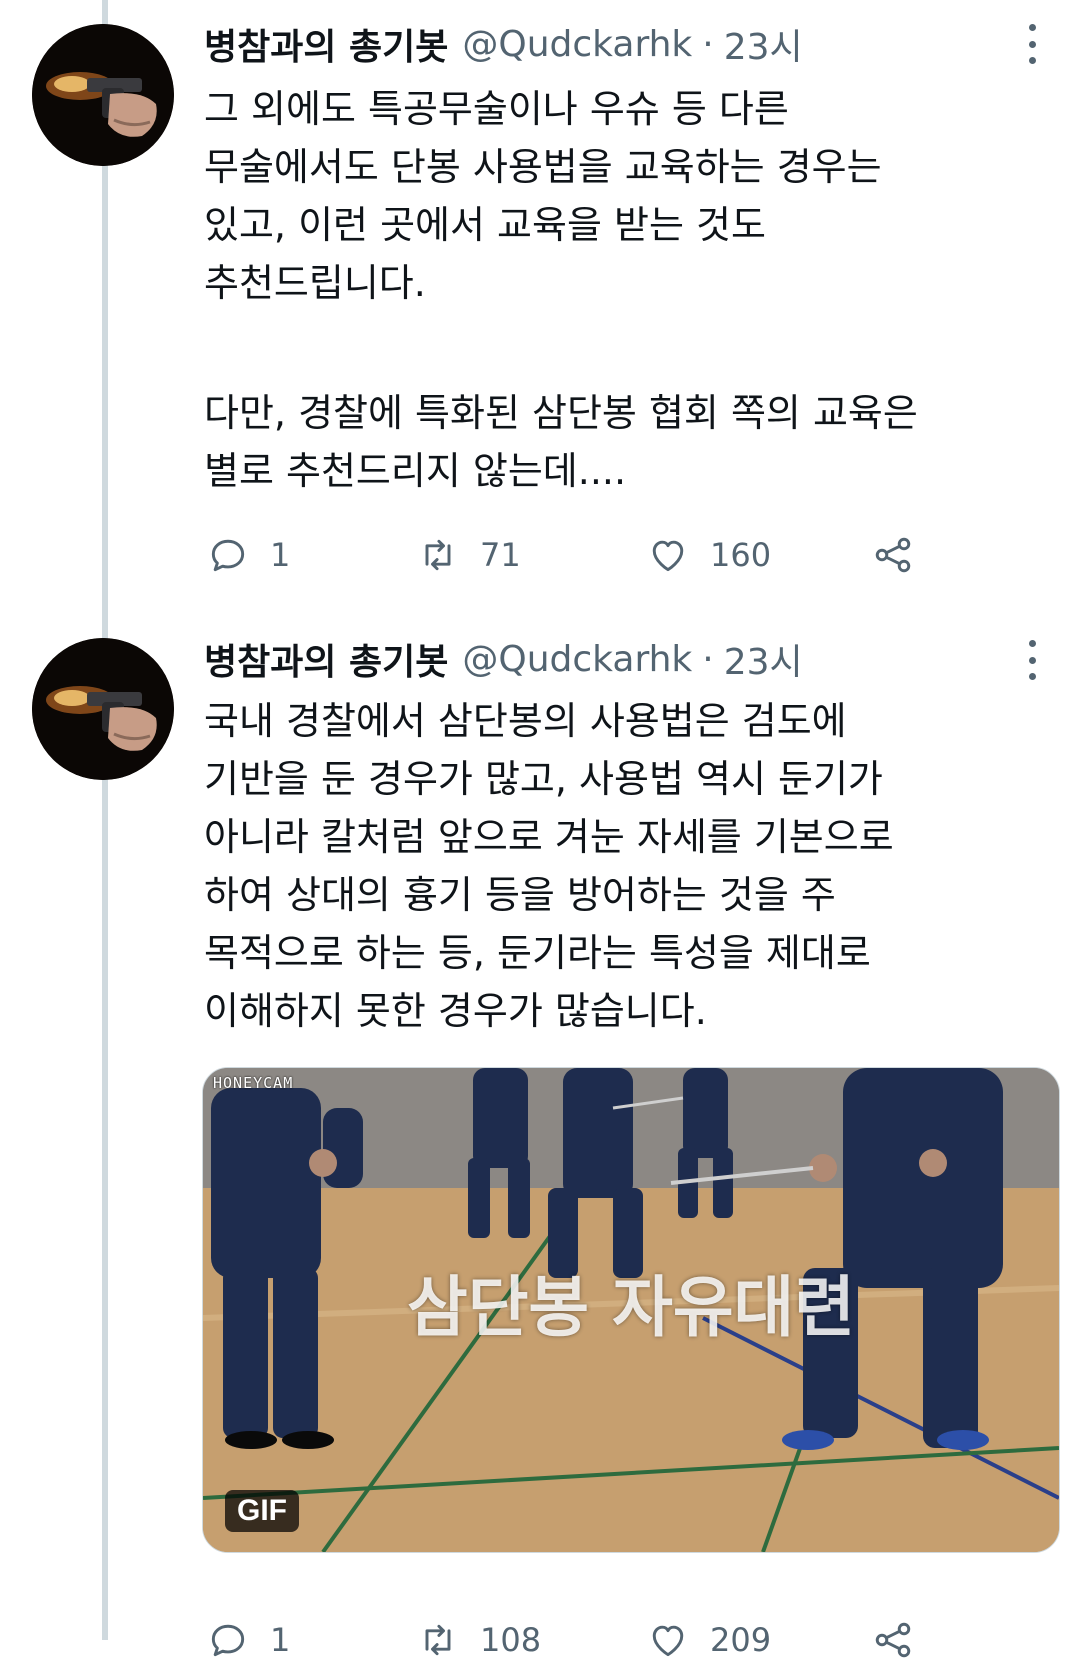 This screenshot has height=1665, width=1080. Describe the element at coordinates (537, 953) in the screenshot. I see `tweet-text-line: 목적으로 하는 등, 둔기라는 특성을 제대로` at that location.